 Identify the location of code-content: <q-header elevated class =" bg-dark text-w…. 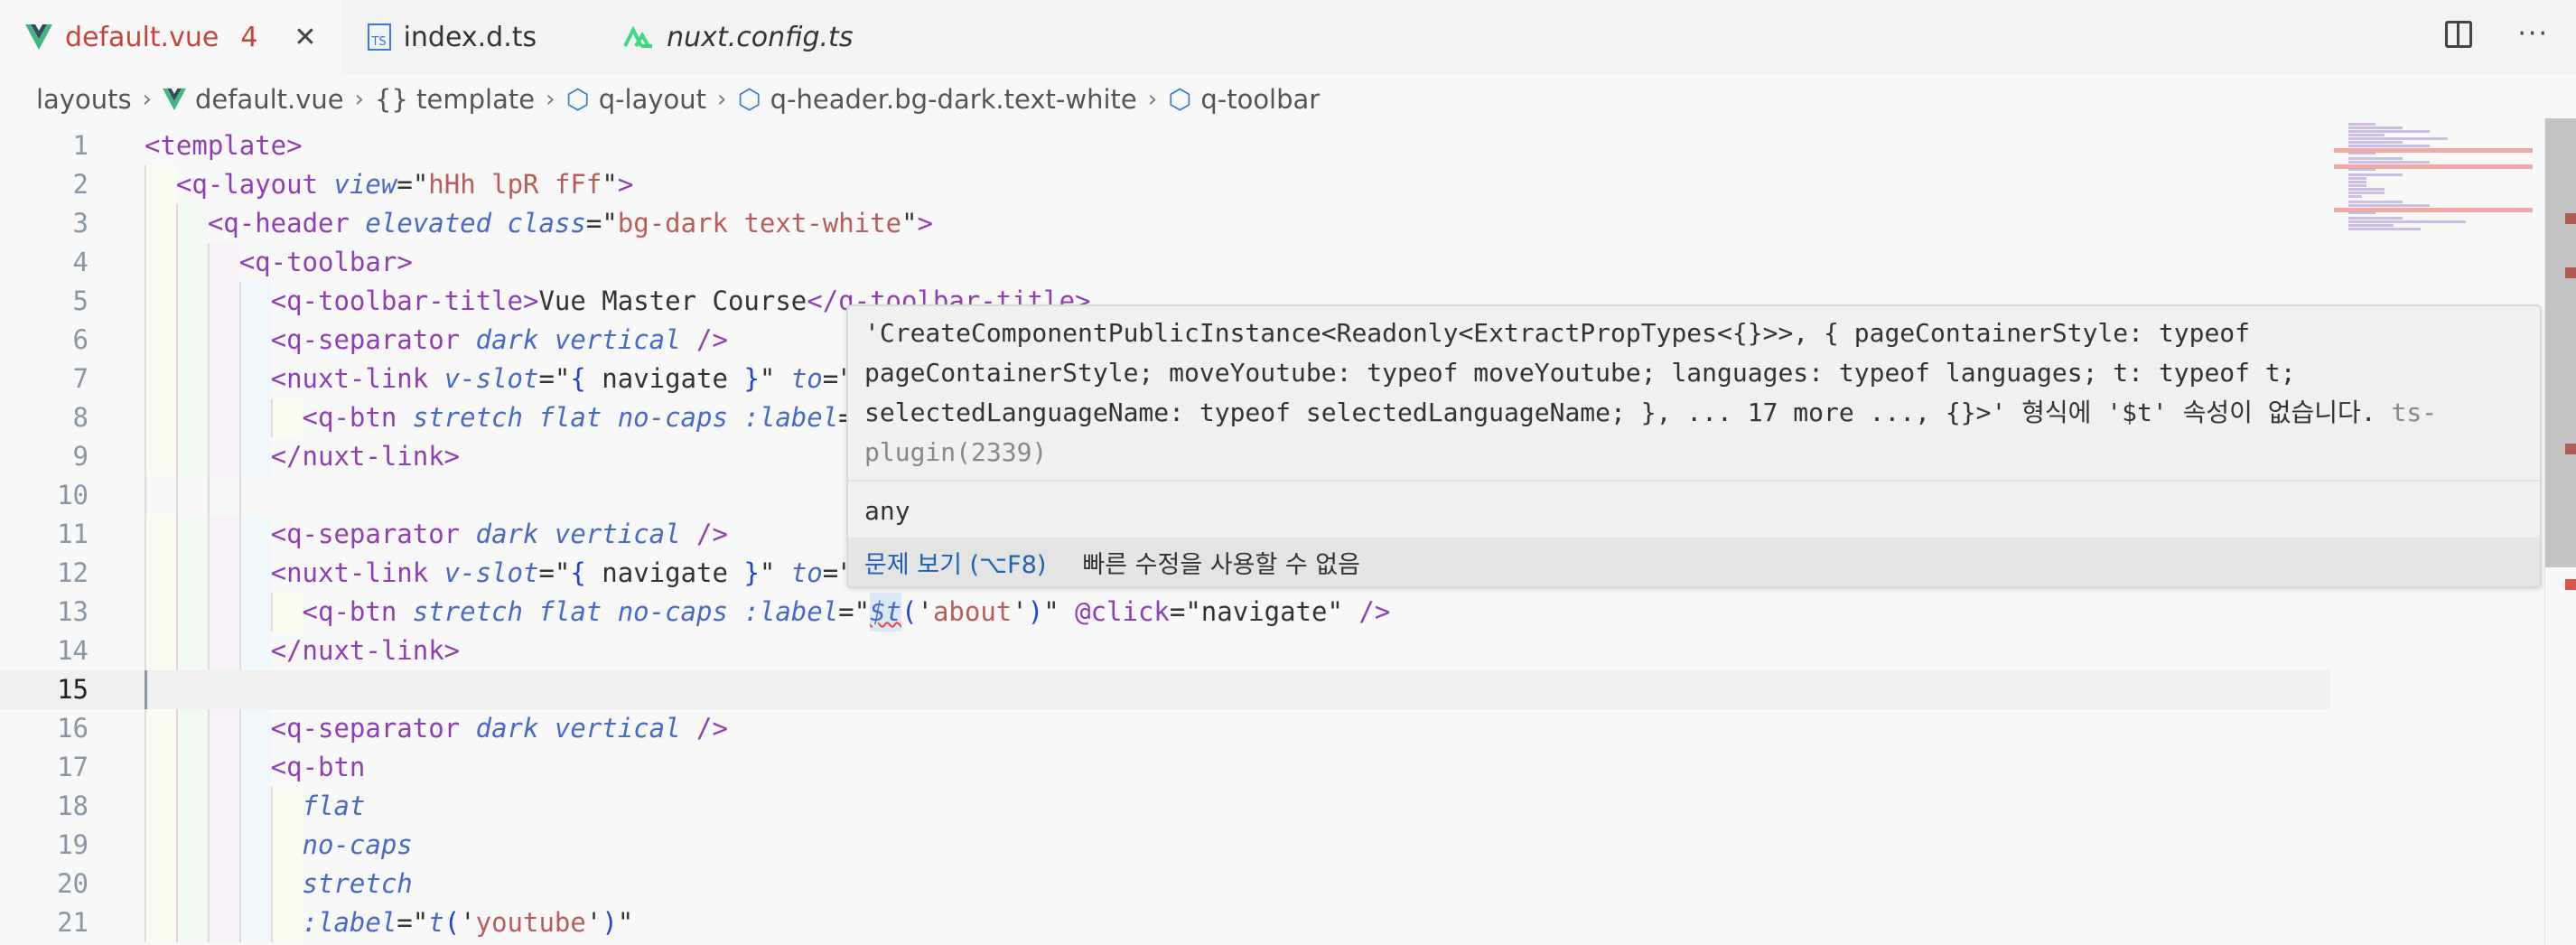
(539, 223).